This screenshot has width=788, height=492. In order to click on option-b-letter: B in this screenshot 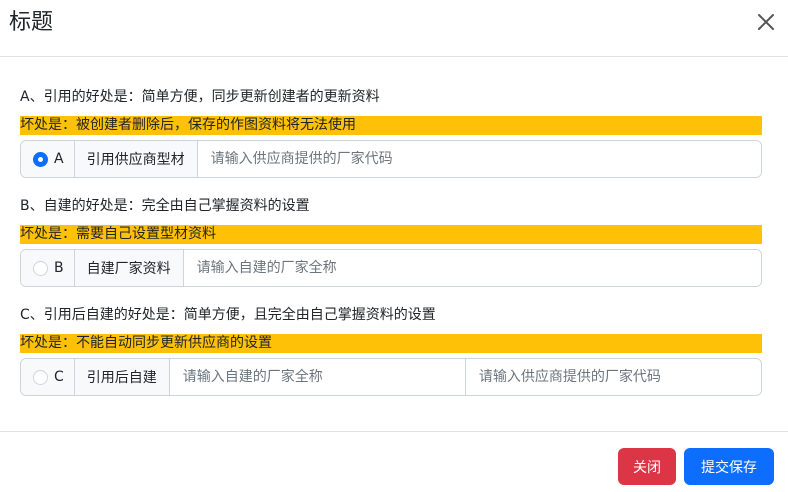, I will do `click(59, 268)`.